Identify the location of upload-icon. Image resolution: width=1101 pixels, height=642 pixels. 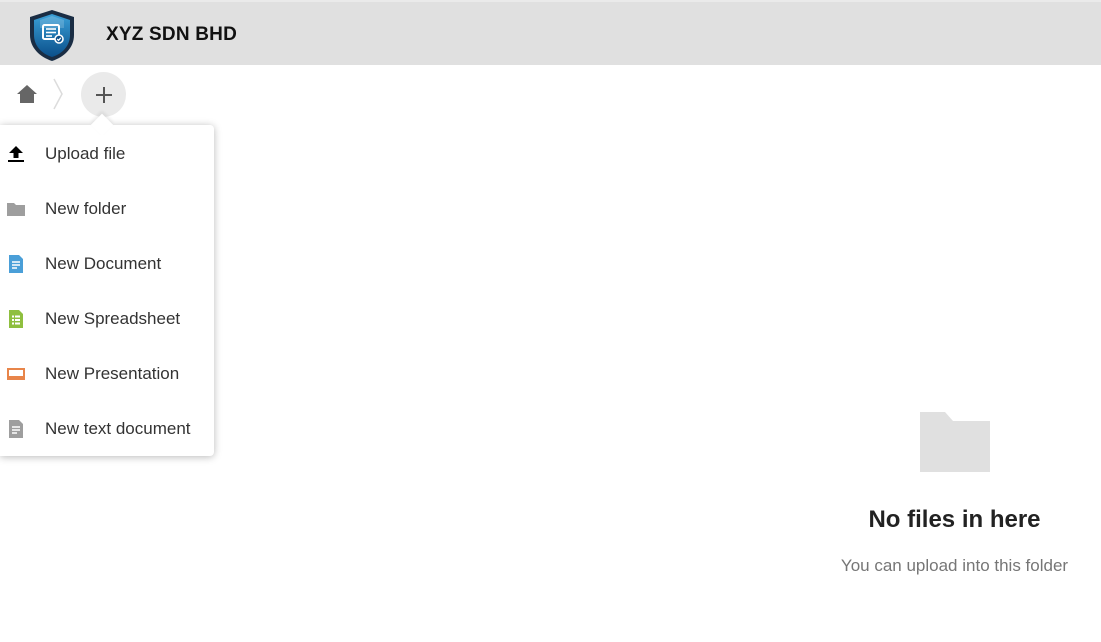
(16, 154).